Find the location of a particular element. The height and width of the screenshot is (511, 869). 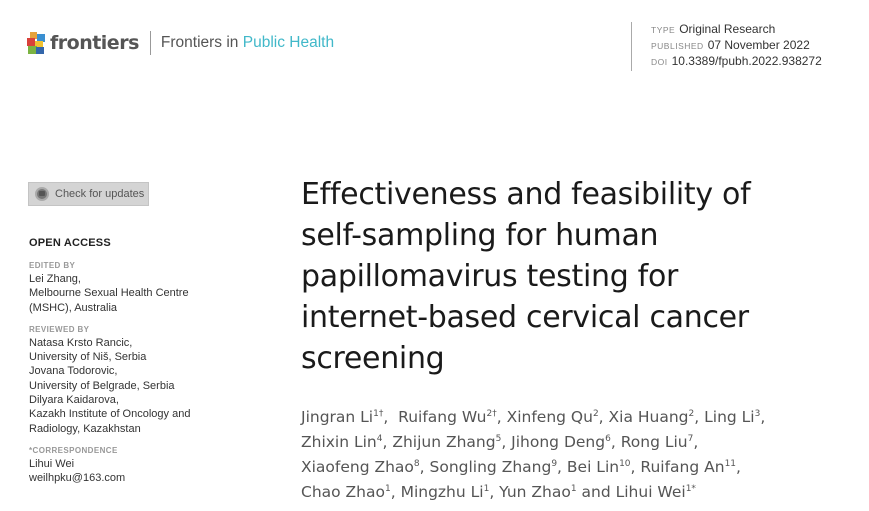

editor-line: (MSHC), Australia is located at coordinates (73, 307).